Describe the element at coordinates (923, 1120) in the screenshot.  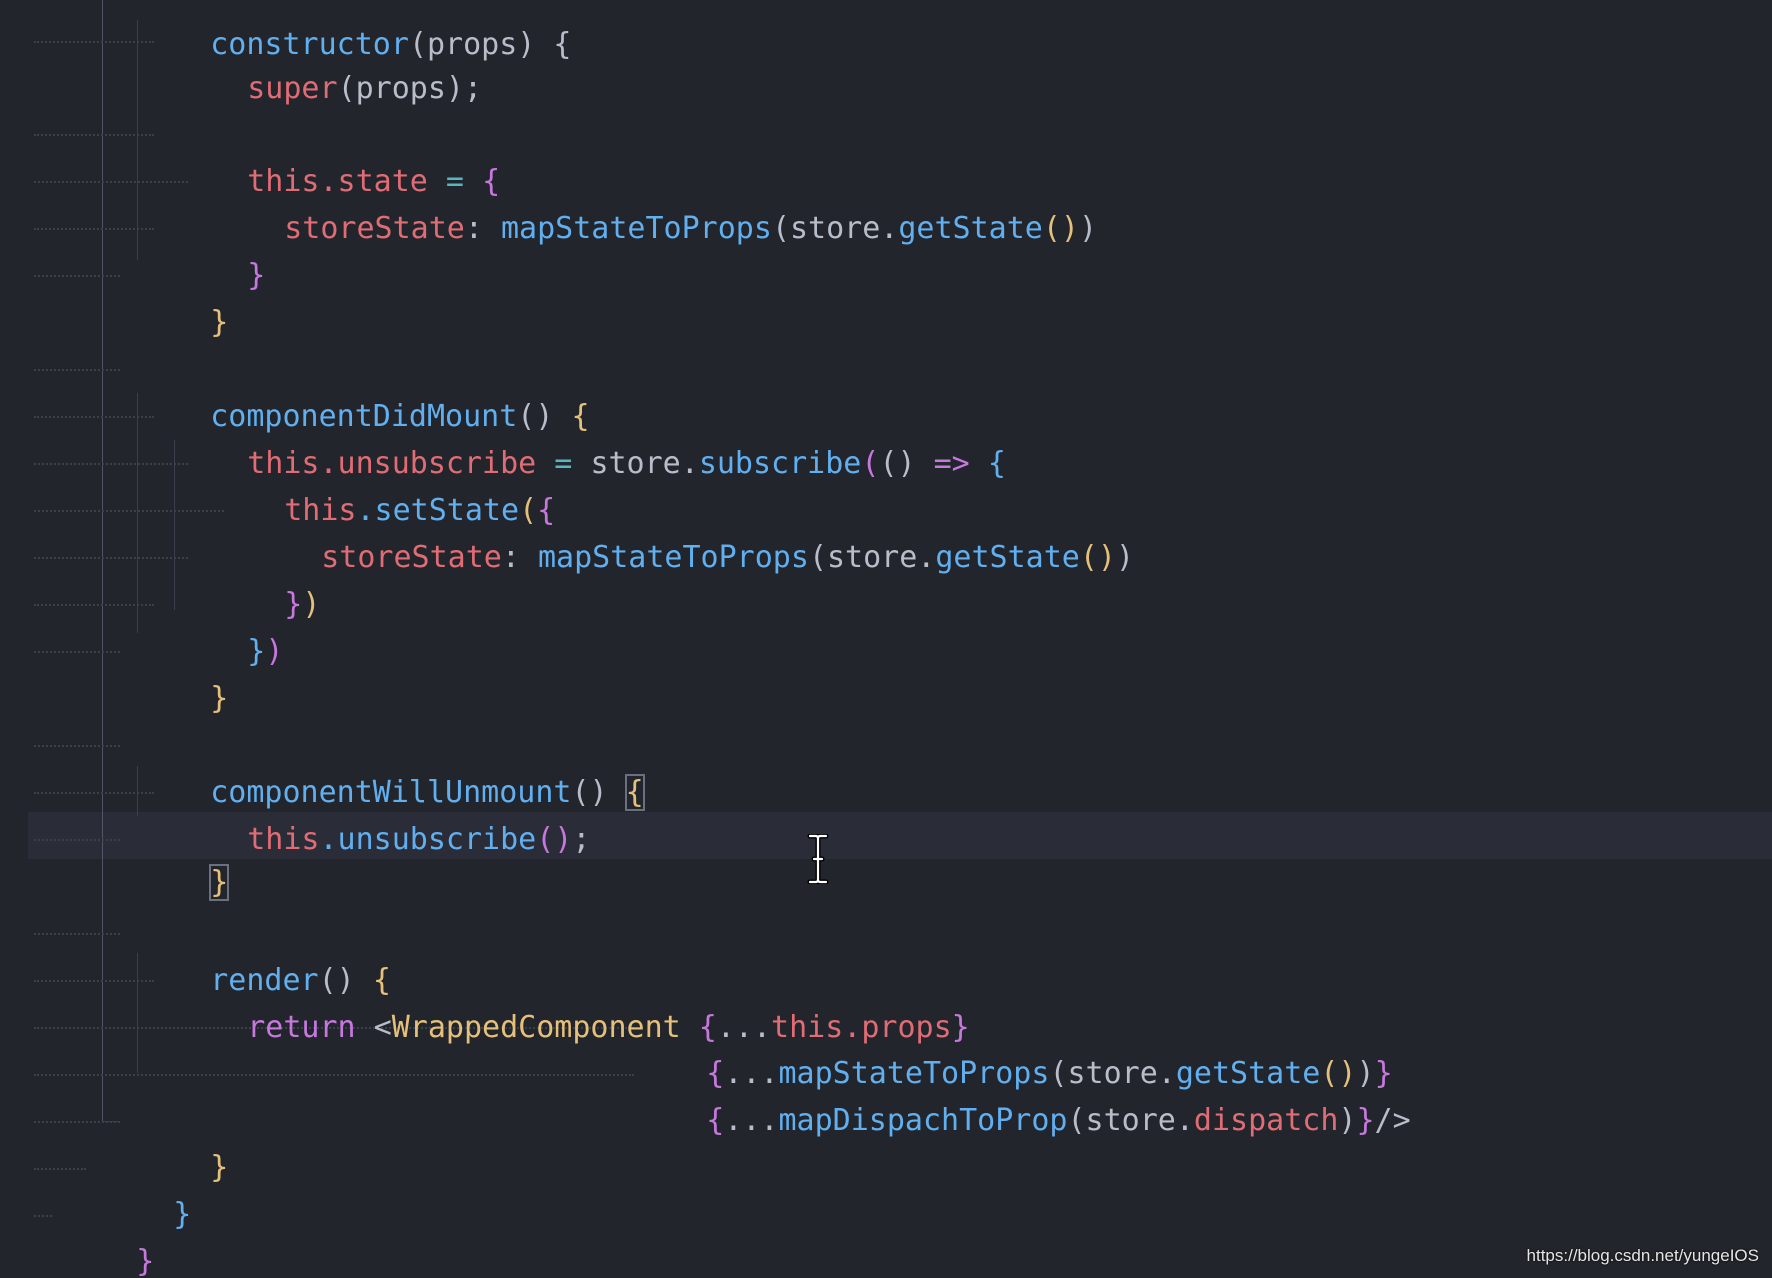
I see `token-function: mapDispachToProp` at that location.